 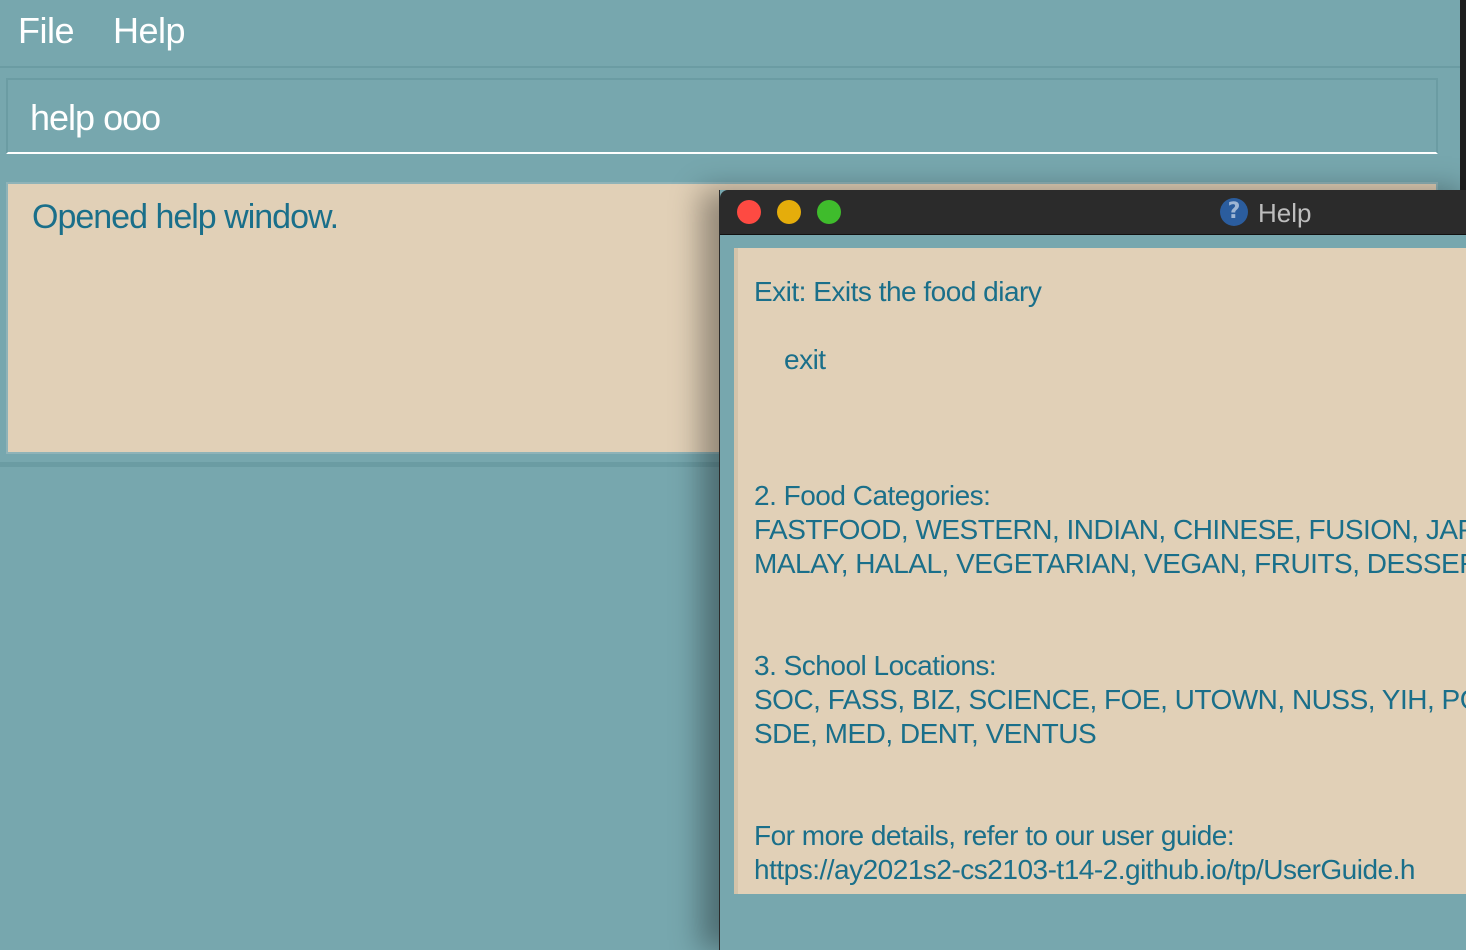 I want to click on help-exit-description: Exit: Exits the food diary, so click(x=898, y=291).